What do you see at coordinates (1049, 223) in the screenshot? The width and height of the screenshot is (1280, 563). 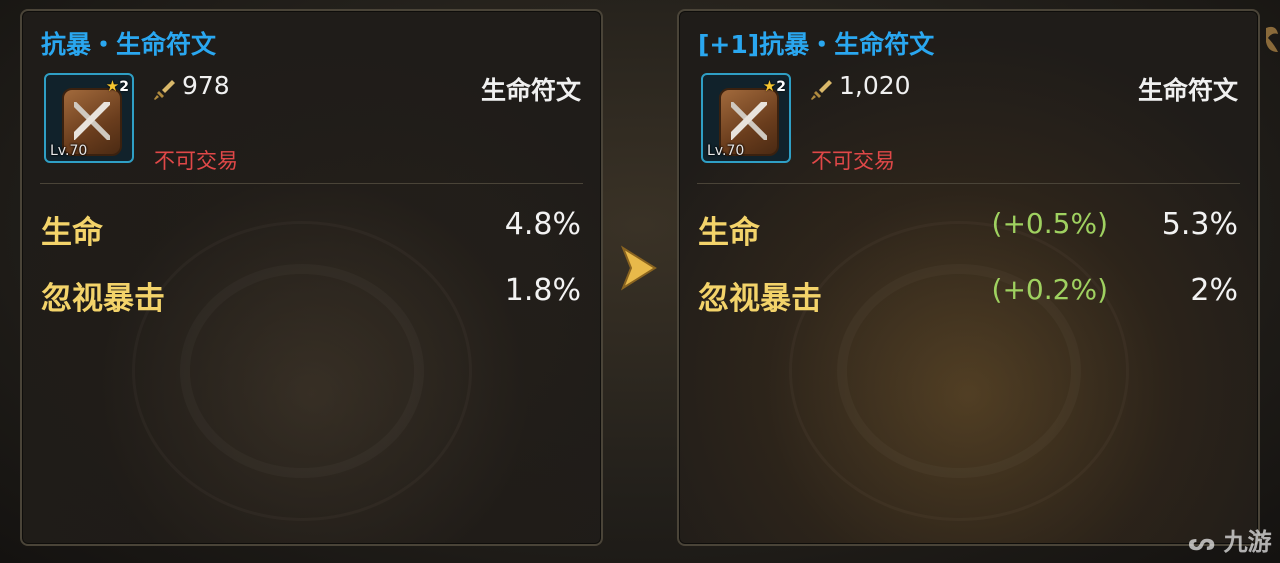 I see `stat-diff-hp: (+0.5%)` at bounding box center [1049, 223].